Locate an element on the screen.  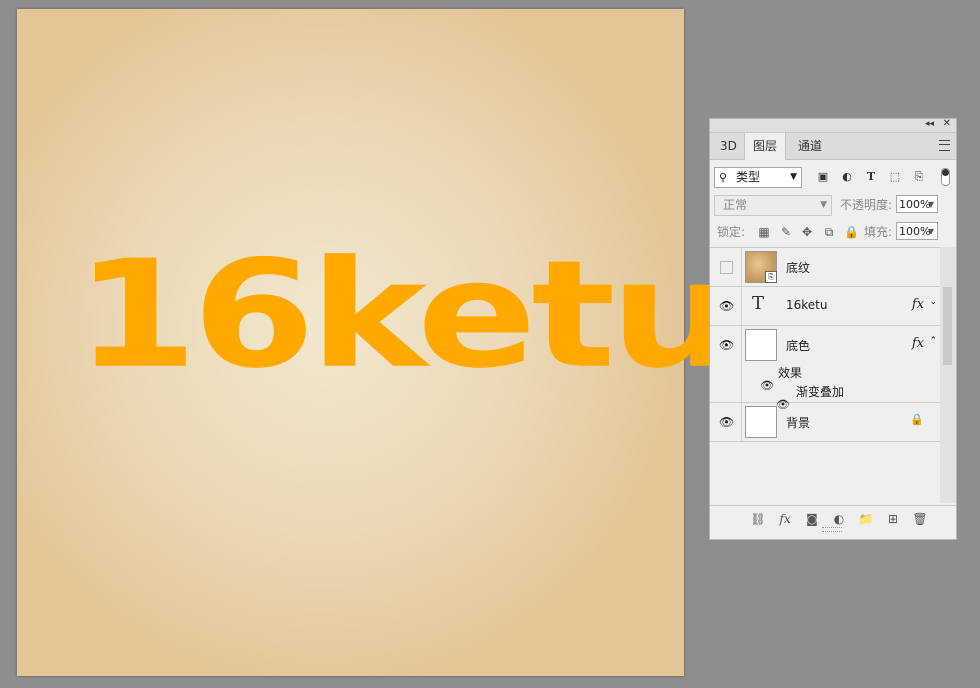
lock-all-icon: 🔒 is located at coordinates (851, 232).